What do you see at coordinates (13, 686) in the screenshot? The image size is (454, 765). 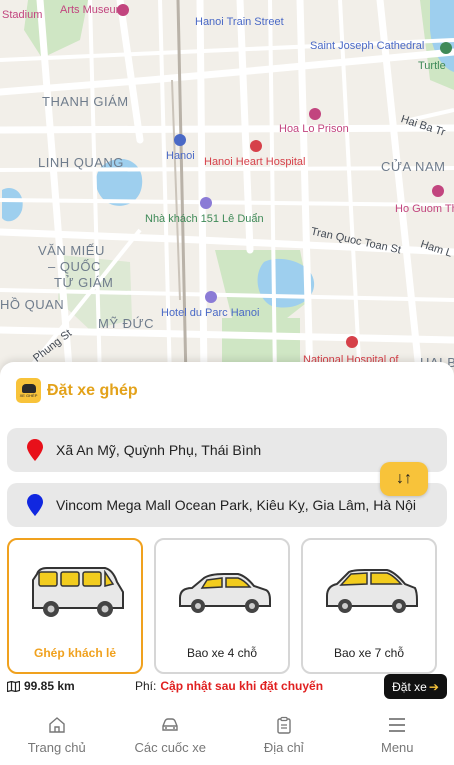 I see `folded-map-icon` at bounding box center [13, 686].